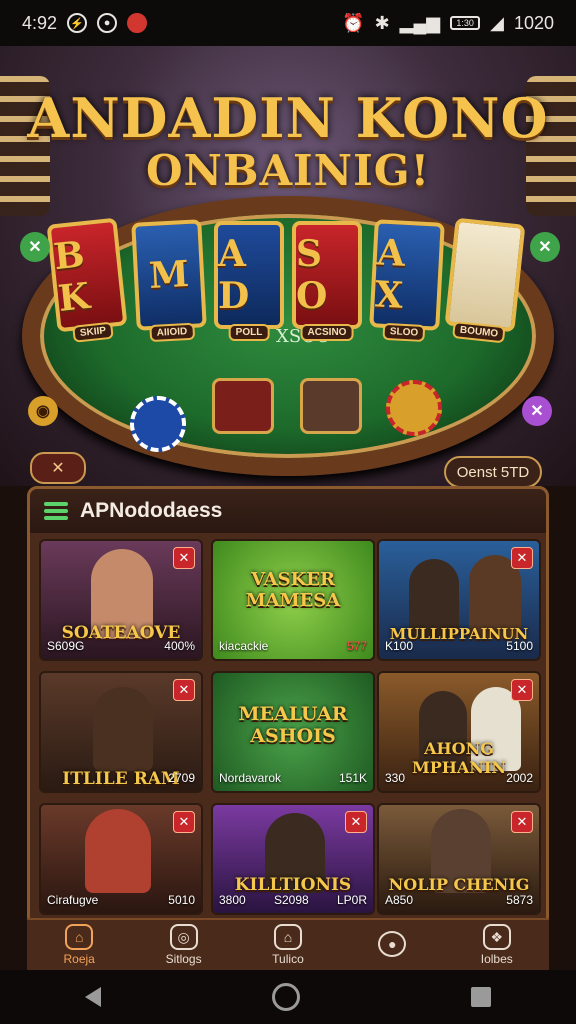 The image size is (576, 1024). I want to click on tile-footer: 3800 S2098 LP0R, so click(293, 900).